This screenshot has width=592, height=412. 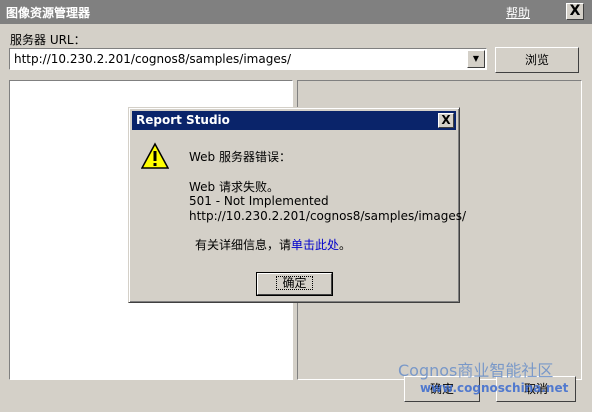 I want to click on dialog-title: Report Studio, so click(x=183, y=120).